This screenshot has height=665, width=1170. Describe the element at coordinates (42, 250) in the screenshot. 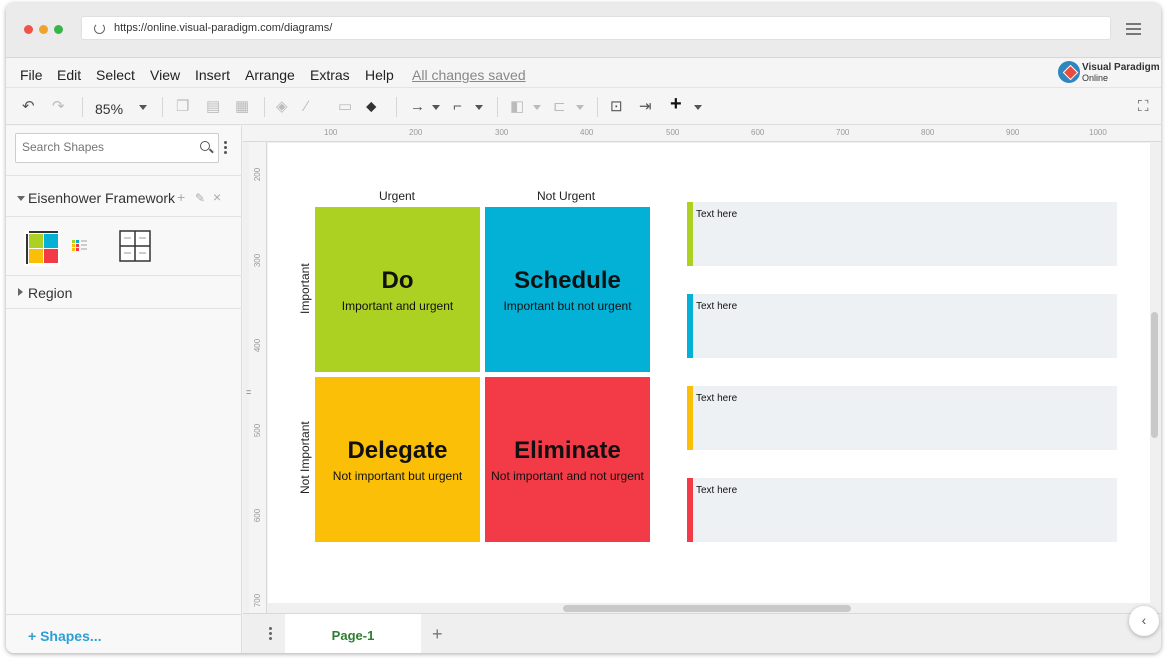

I see `eisenhower-template-shape` at that location.